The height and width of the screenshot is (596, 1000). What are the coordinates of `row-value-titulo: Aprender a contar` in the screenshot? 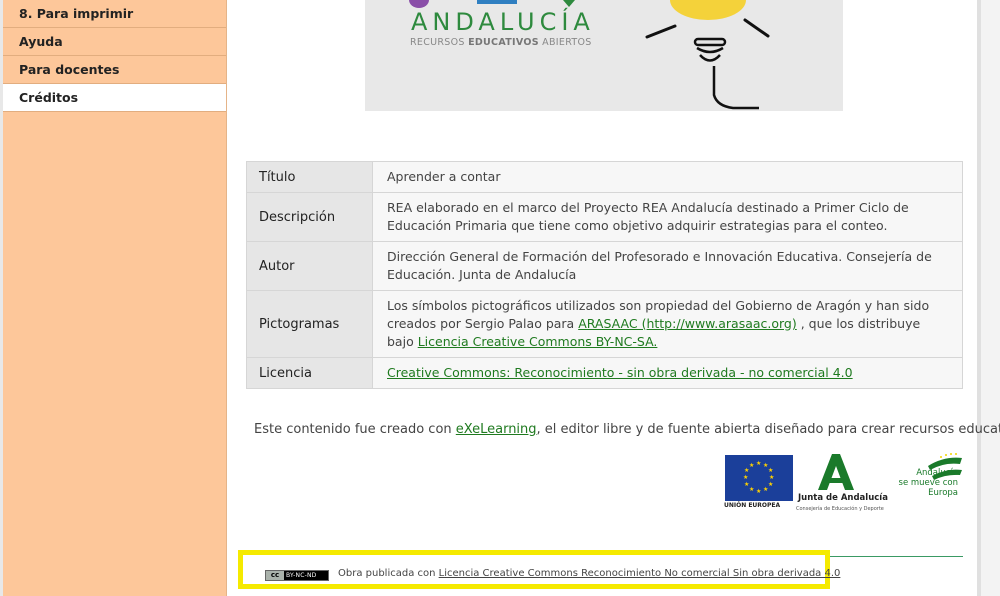 It's located at (667, 177).